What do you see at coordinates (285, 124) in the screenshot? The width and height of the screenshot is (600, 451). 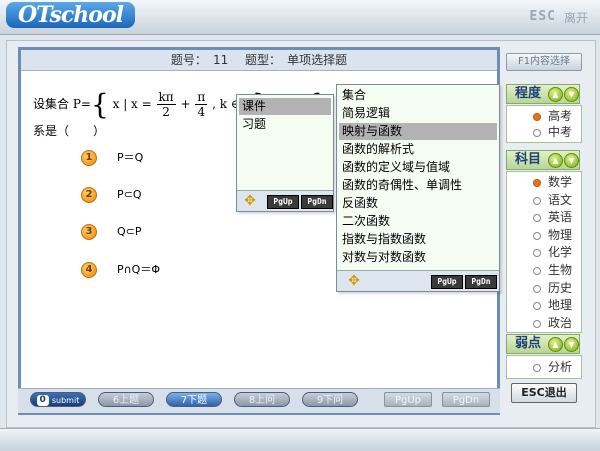 I see `menu-item-xiti: 习题` at bounding box center [285, 124].